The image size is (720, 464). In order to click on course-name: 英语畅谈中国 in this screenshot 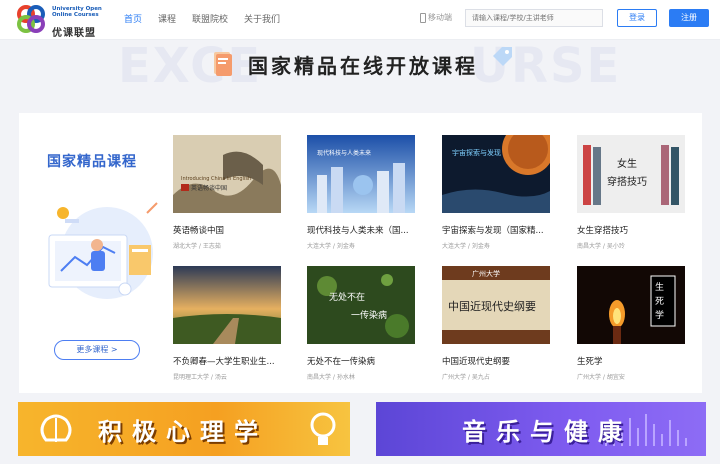, I will do `click(199, 231)`.